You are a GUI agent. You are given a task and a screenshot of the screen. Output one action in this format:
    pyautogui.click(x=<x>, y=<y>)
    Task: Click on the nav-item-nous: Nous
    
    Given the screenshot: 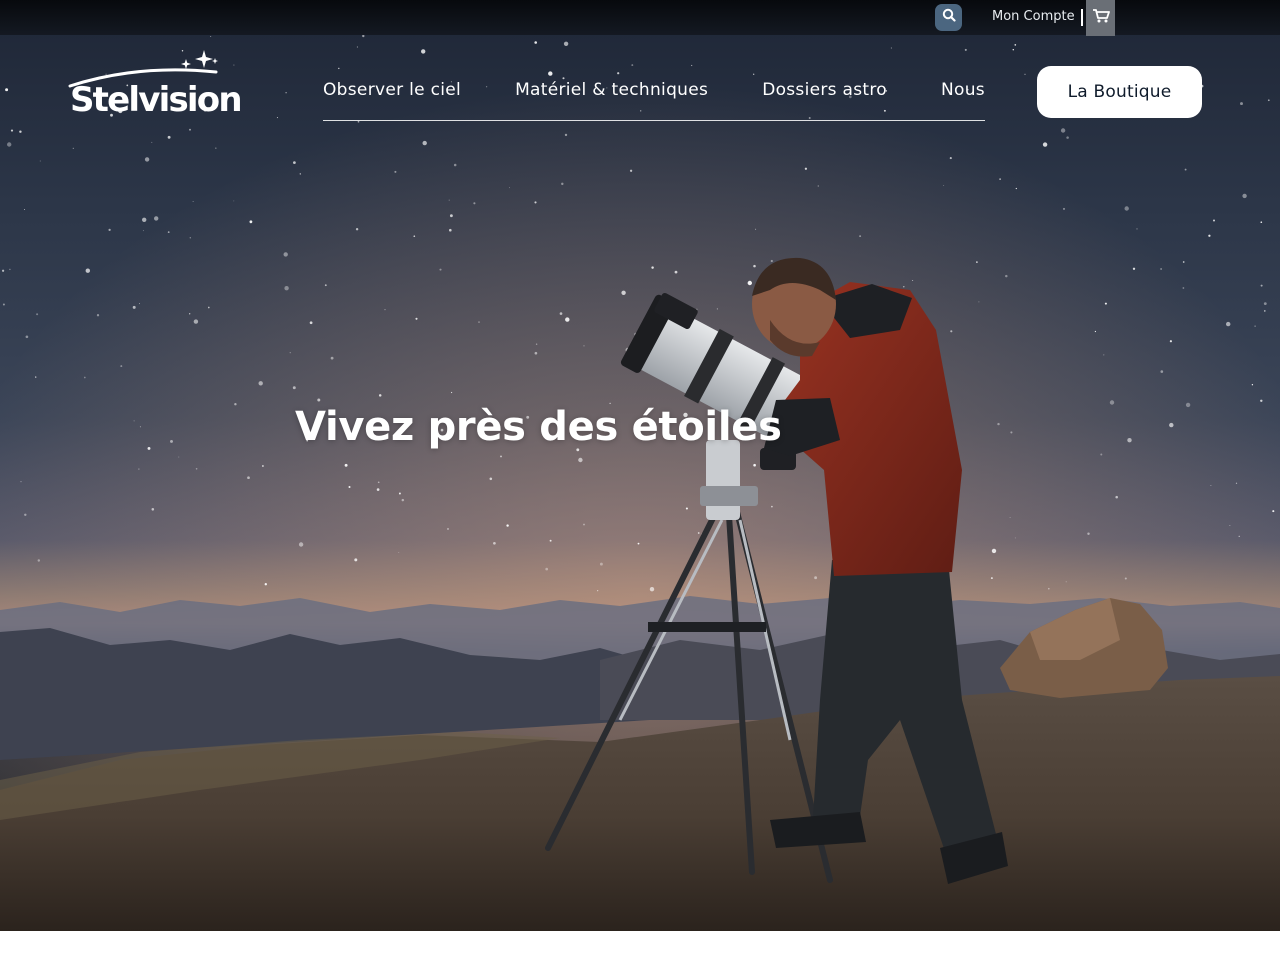 What is the action you would take?
    pyautogui.click(x=963, y=85)
    